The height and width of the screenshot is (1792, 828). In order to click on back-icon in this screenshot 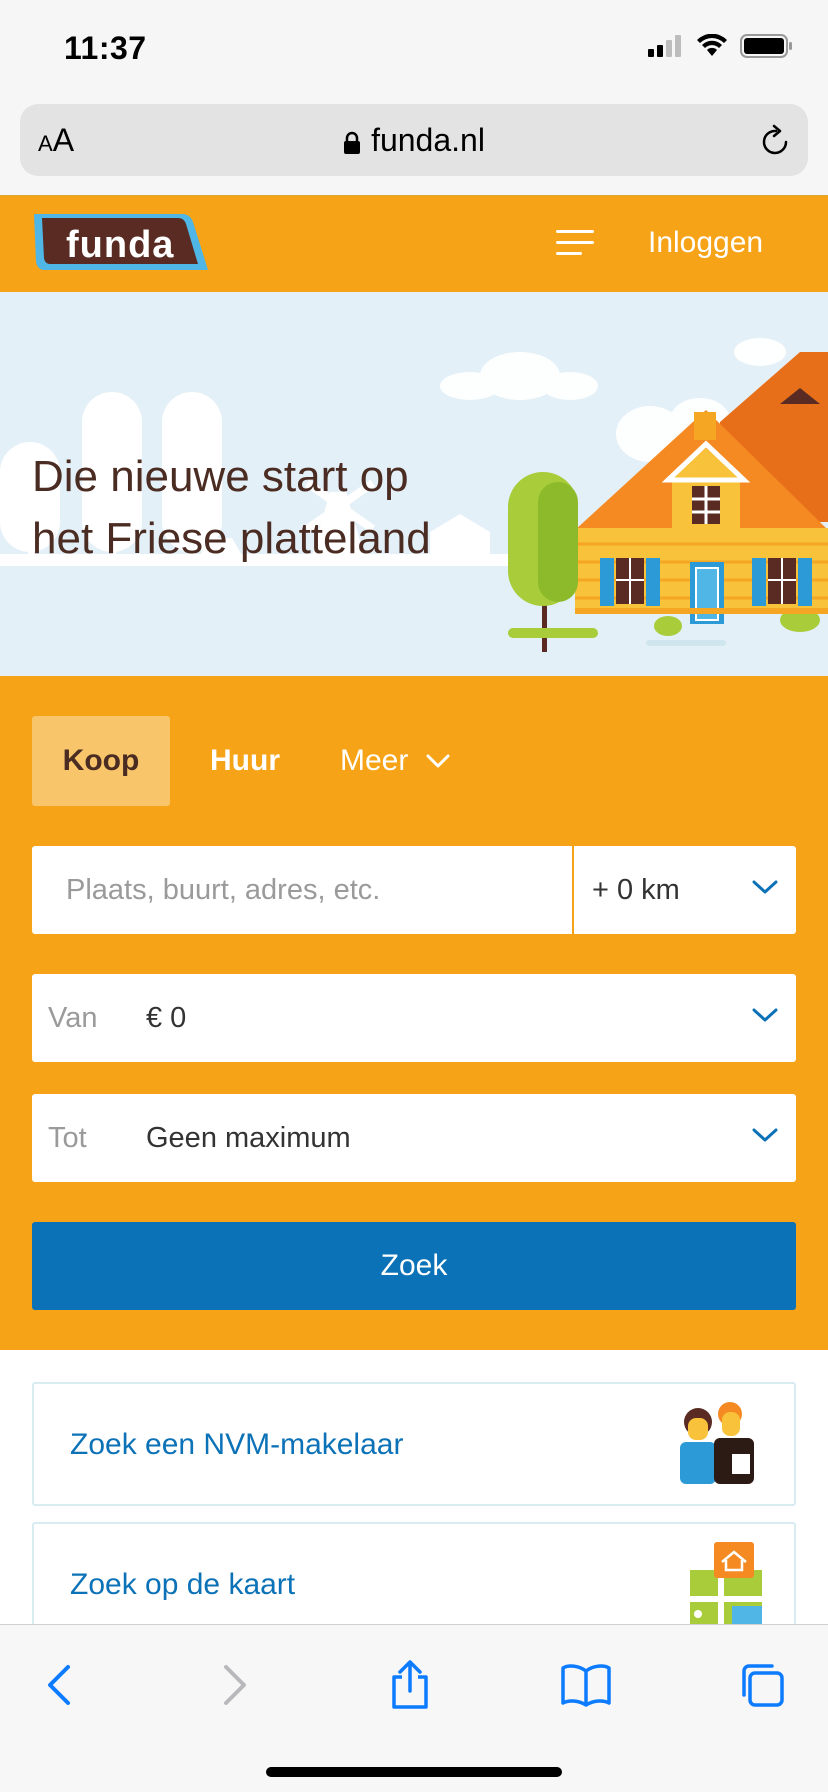, I will do `click(59, 1685)`.